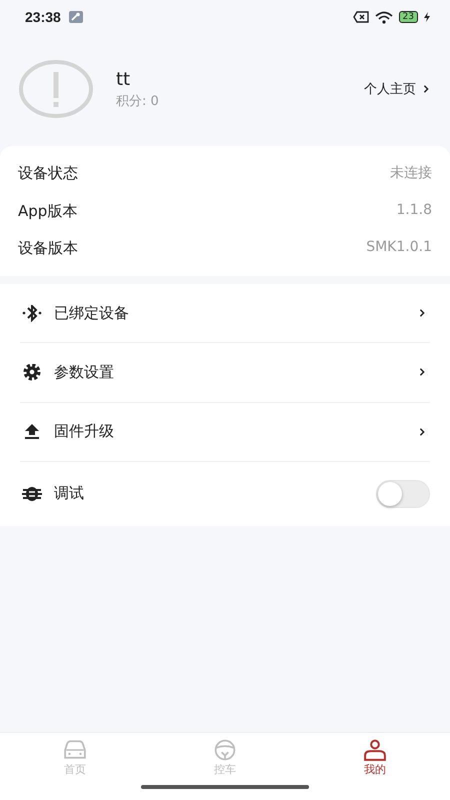 Image resolution: width=450 pixels, height=800 pixels. Describe the element at coordinates (397, 89) in the screenshot. I see `profile-link: 个人主页` at that location.